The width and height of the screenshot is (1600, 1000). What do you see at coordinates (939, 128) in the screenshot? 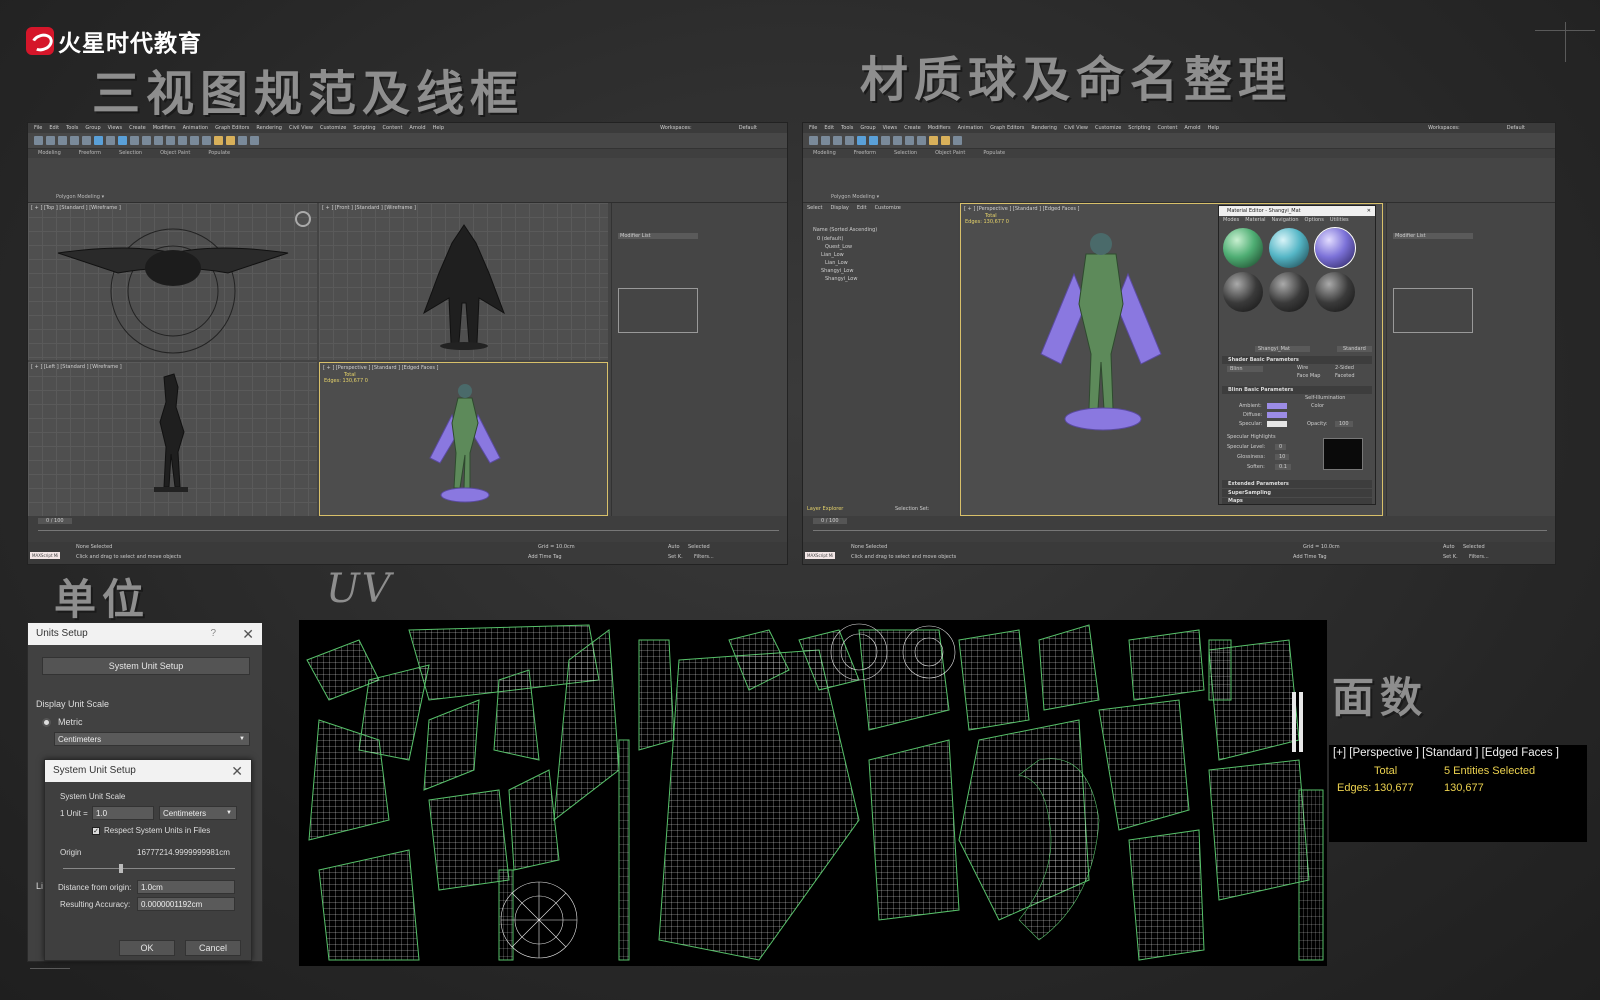
I see `menu-modifiers: Modifiers` at bounding box center [939, 128].